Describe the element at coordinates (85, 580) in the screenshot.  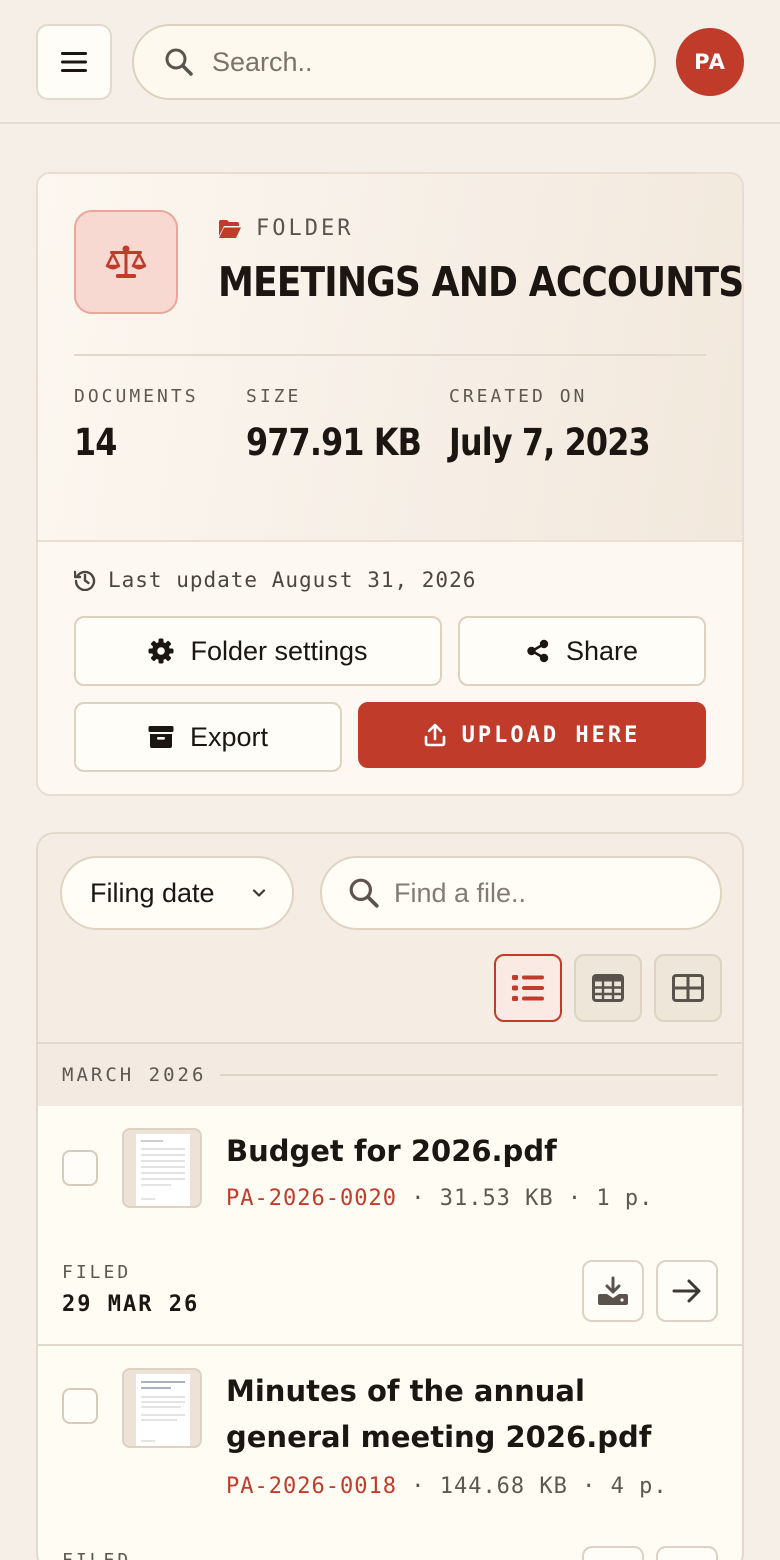
I see `history-icon` at that location.